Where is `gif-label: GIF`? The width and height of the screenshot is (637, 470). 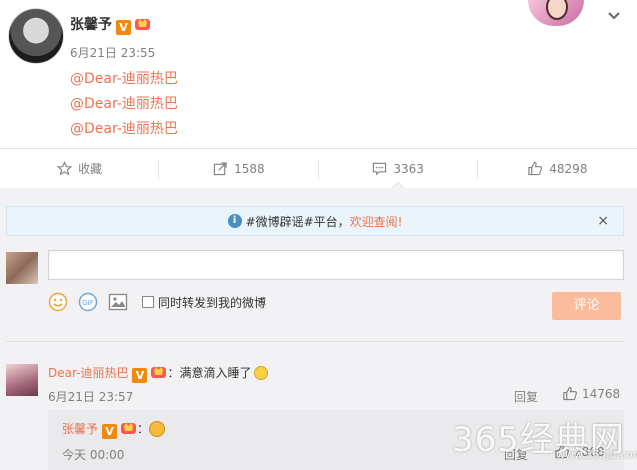 gif-label: GIF is located at coordinates (88, 303).